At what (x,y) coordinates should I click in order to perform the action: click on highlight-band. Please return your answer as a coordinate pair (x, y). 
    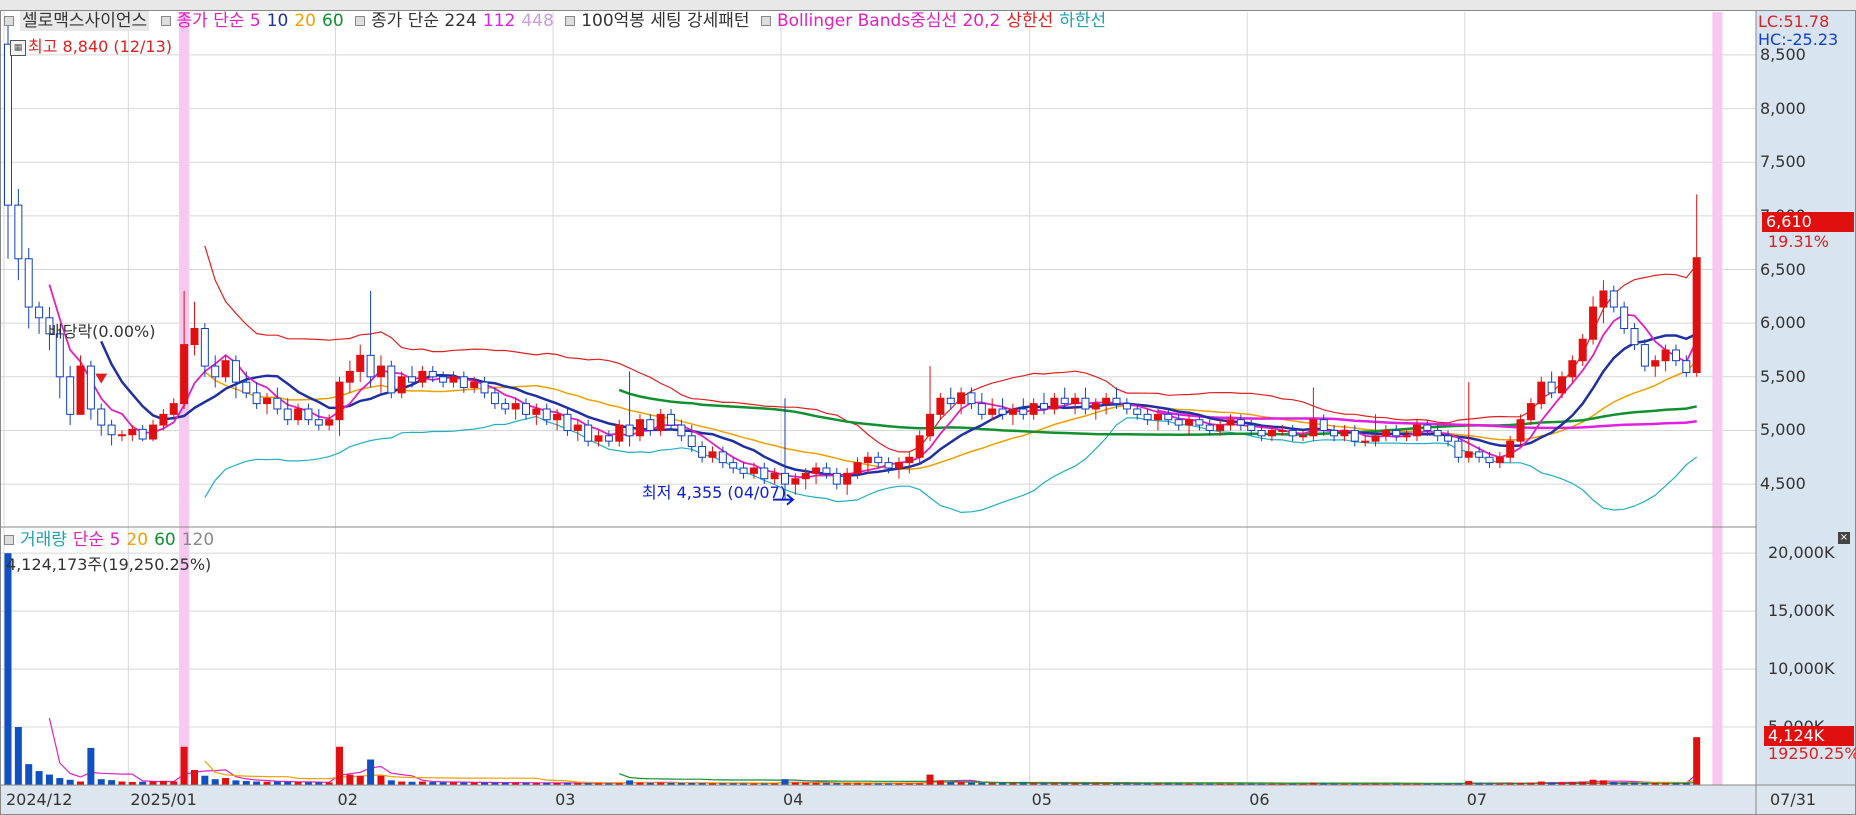
    Looking at the image, I should click on (1717, 398).